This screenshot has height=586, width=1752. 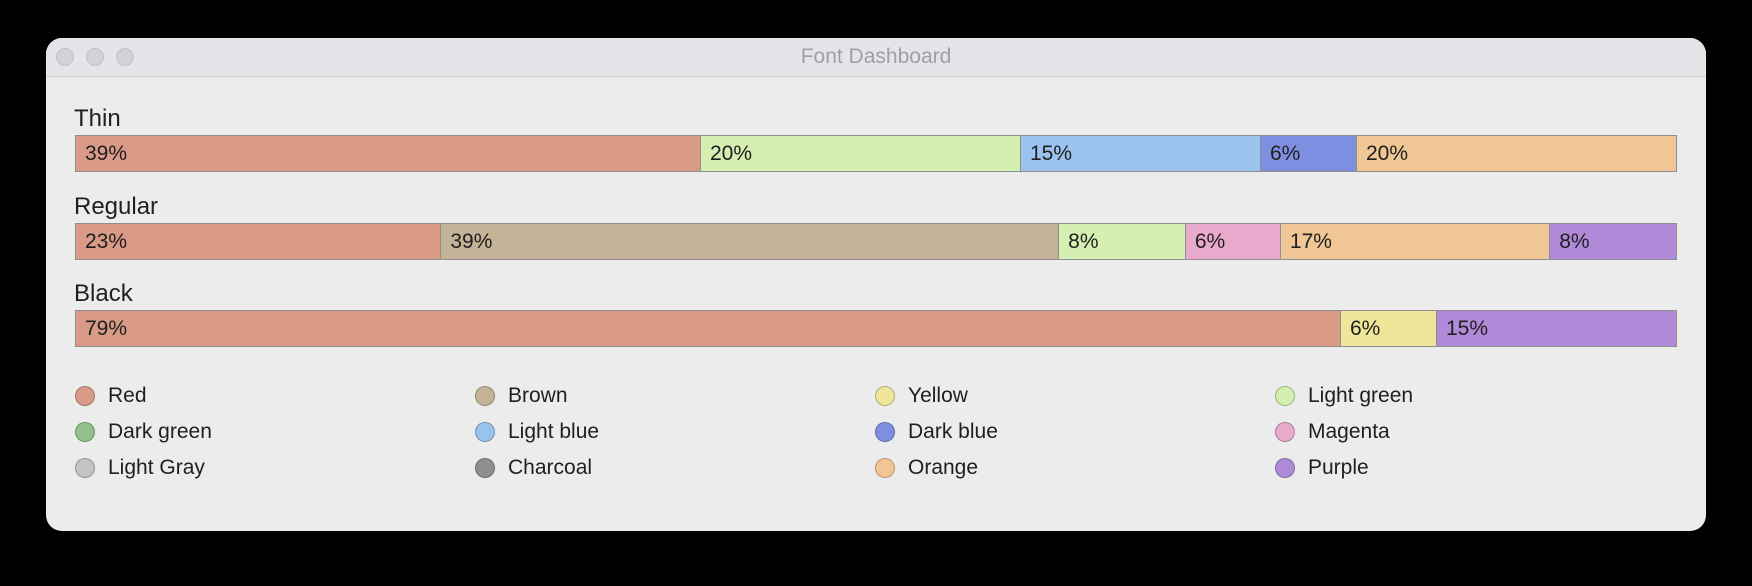 I want to click on legend-item-light-gray: Light Gray, so click(x=140, y=468).